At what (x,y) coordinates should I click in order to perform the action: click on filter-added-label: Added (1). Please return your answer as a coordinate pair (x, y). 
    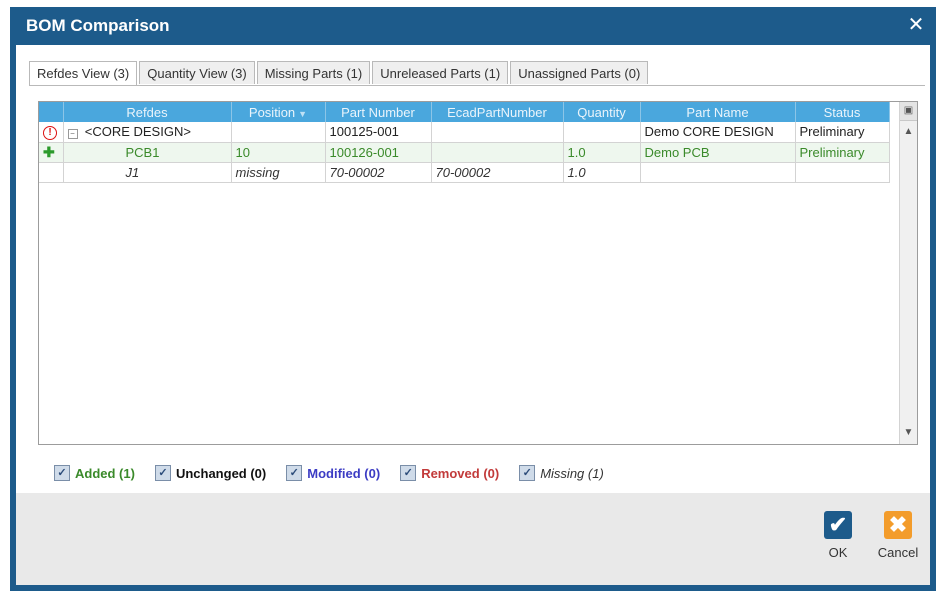
    Looking at the image, I should click on (105, 473).